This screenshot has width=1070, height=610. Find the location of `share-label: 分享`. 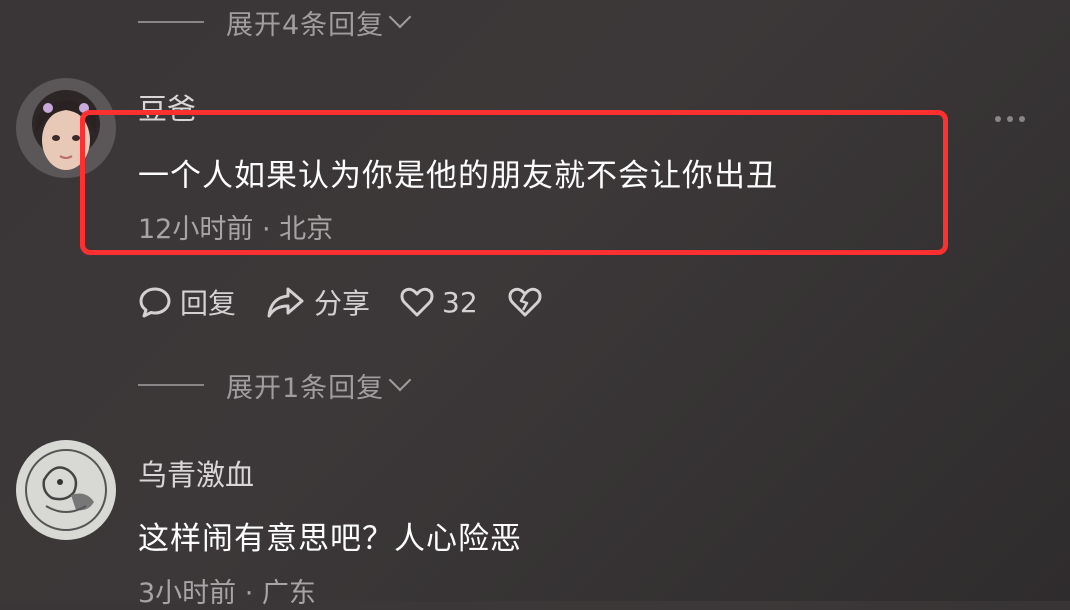

share-label: 分享 is located at coordinates (342, 303).